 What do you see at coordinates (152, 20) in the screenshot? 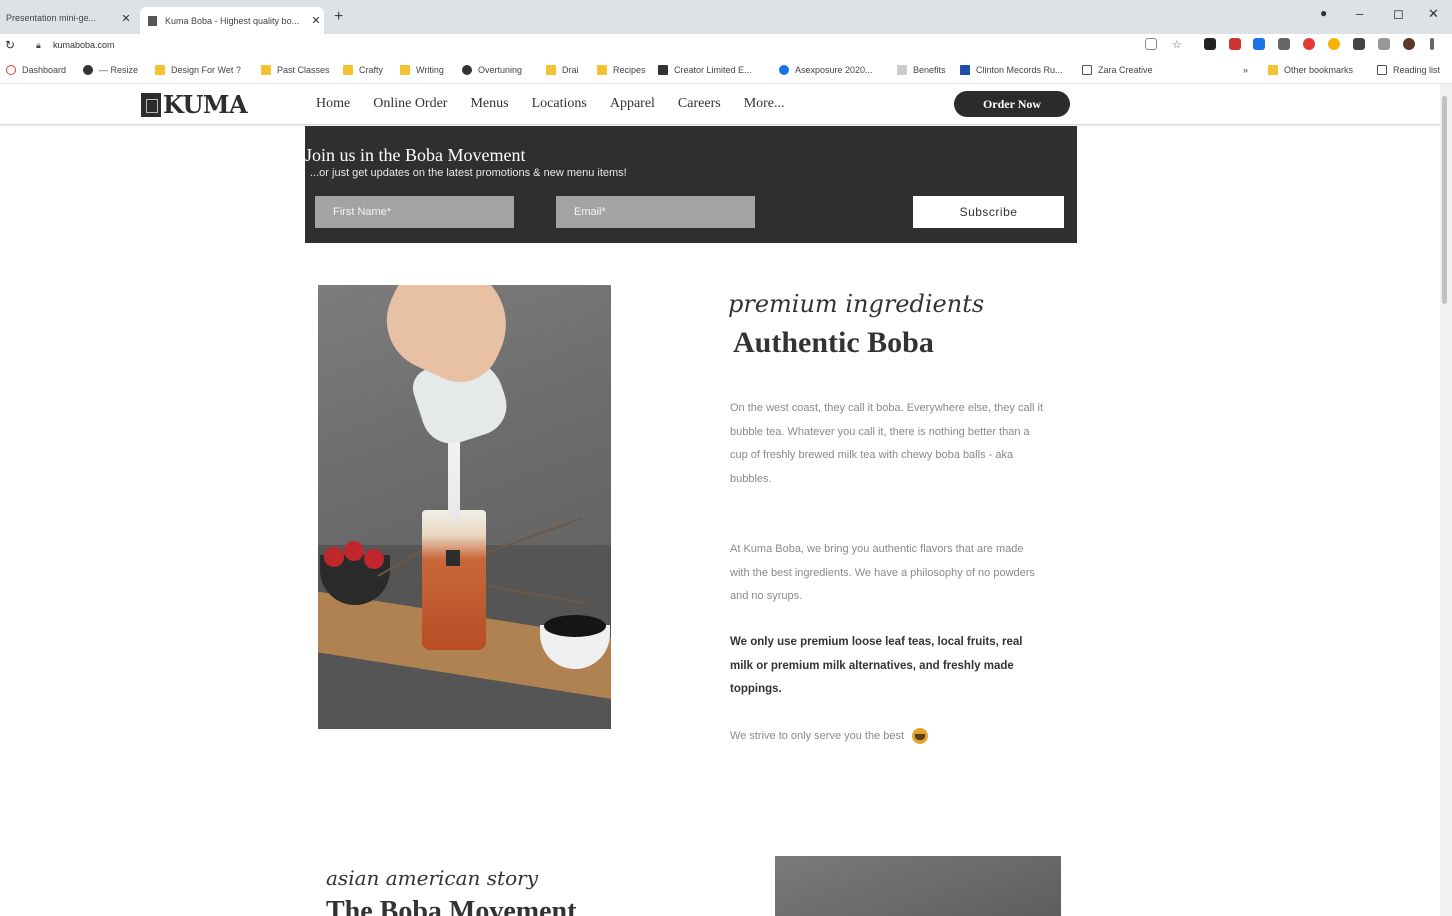
I see `favicon-icon` at bounding box center [152, 20].